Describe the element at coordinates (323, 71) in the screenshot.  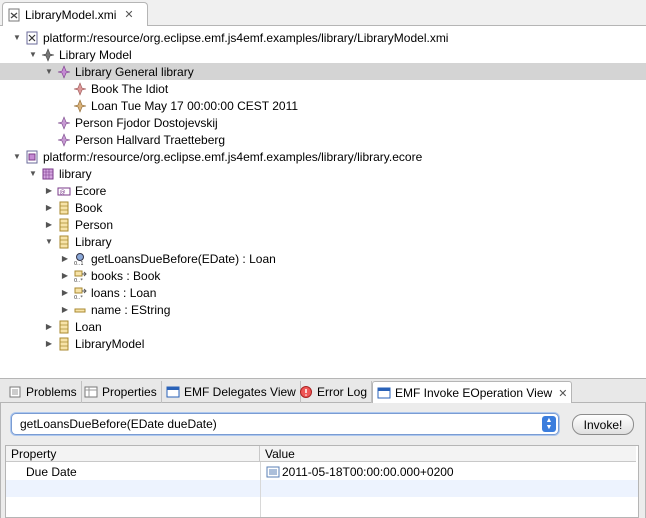
I see `tree-item: ▼ Library General library` at that location.